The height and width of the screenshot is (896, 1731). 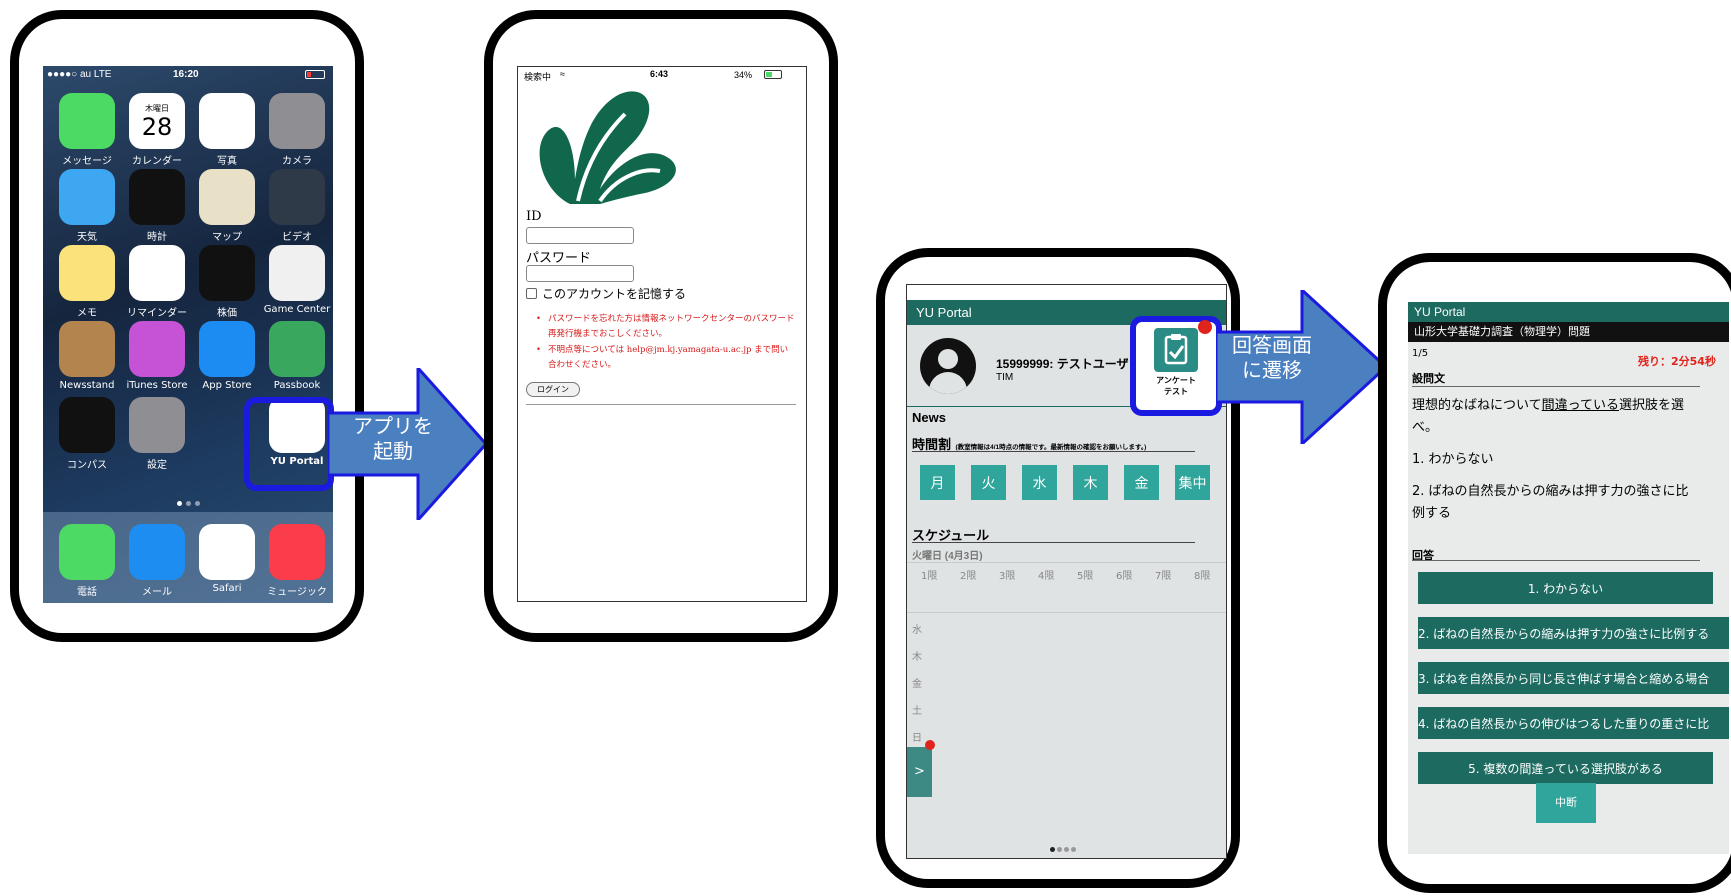 What do you see at coordinates (1573, 723) in the screenshot?
I see `answer-button: 4. ばねの自然長からの伸びはつるした重りの重さに比` at bounding box center [1573, 723].